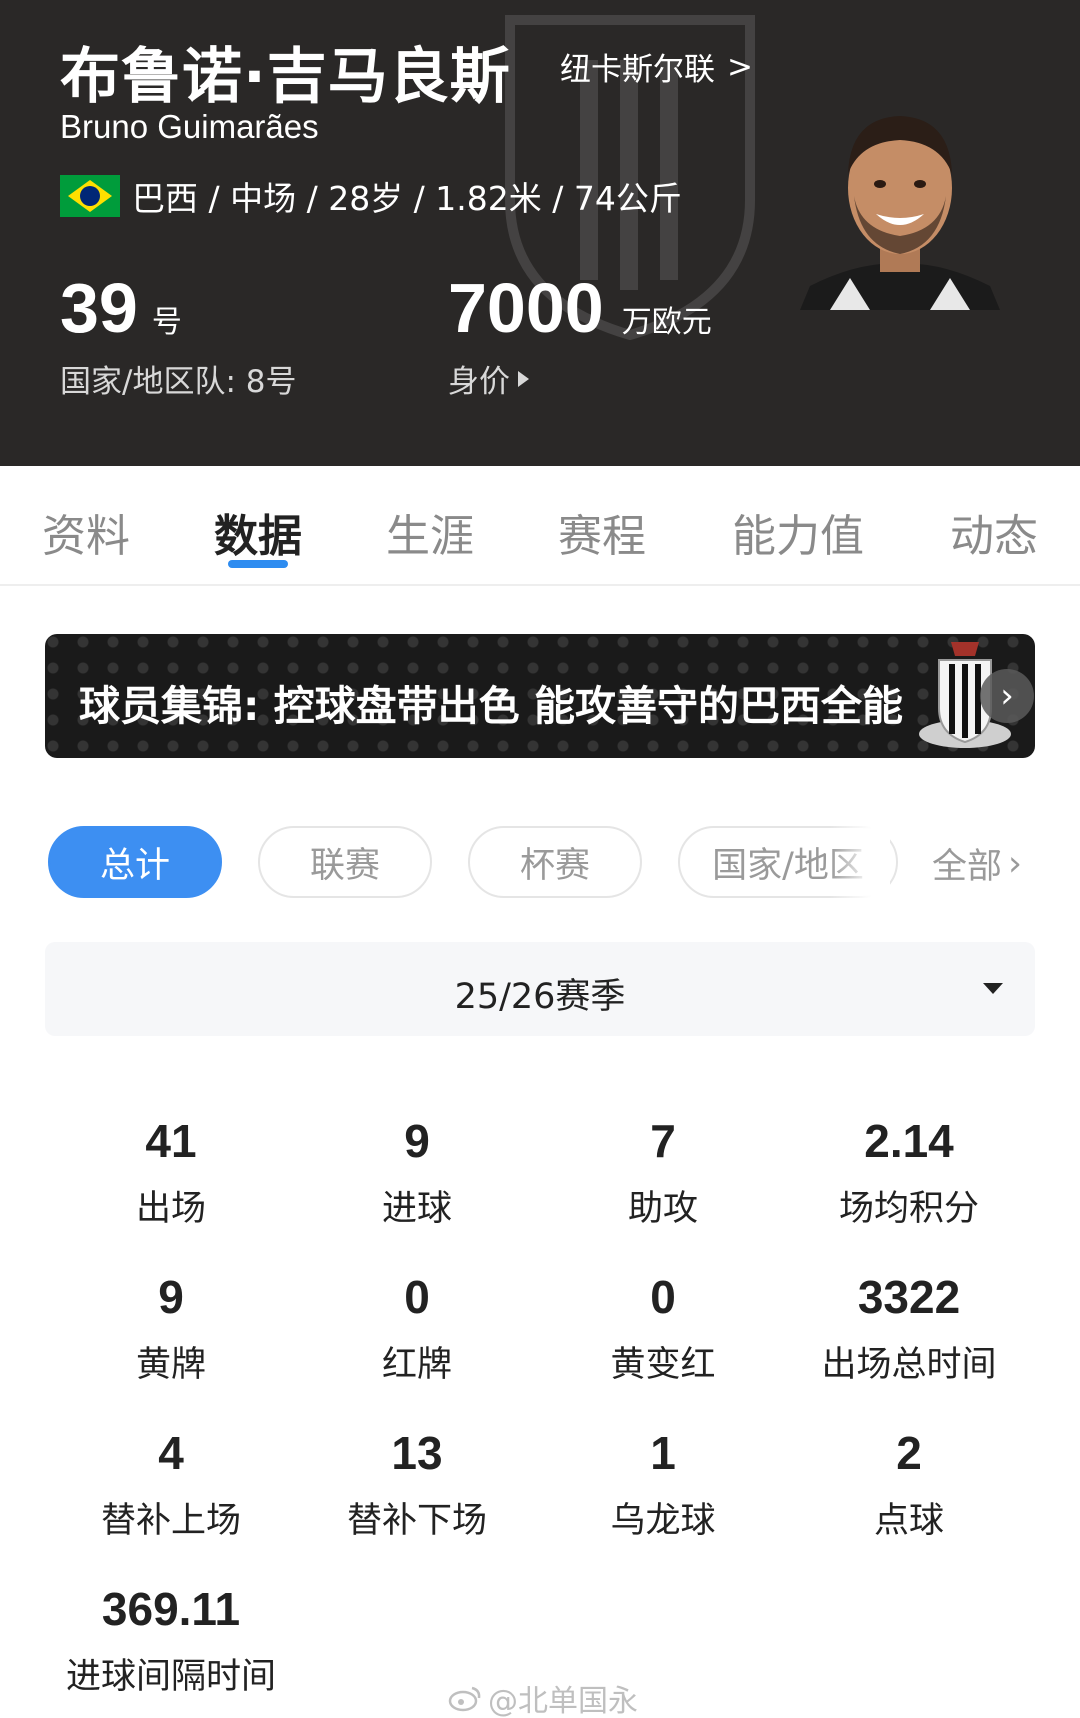  I want to click on market-value-link: 身价, so click(488, 378).